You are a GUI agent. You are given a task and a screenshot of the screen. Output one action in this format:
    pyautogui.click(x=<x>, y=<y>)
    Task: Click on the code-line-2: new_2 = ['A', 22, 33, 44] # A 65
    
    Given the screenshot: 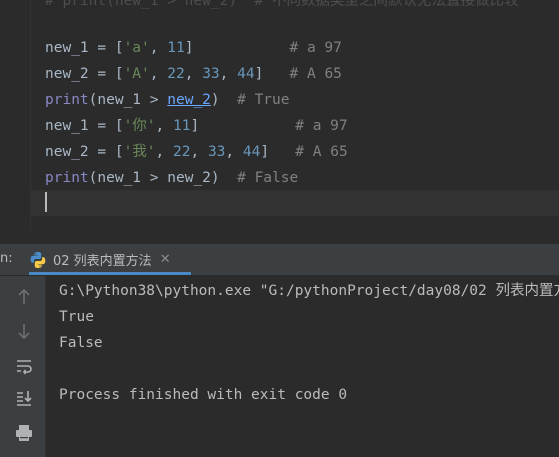 What is the action you would take?
    pyautogui.click(x=193, y=74)
    